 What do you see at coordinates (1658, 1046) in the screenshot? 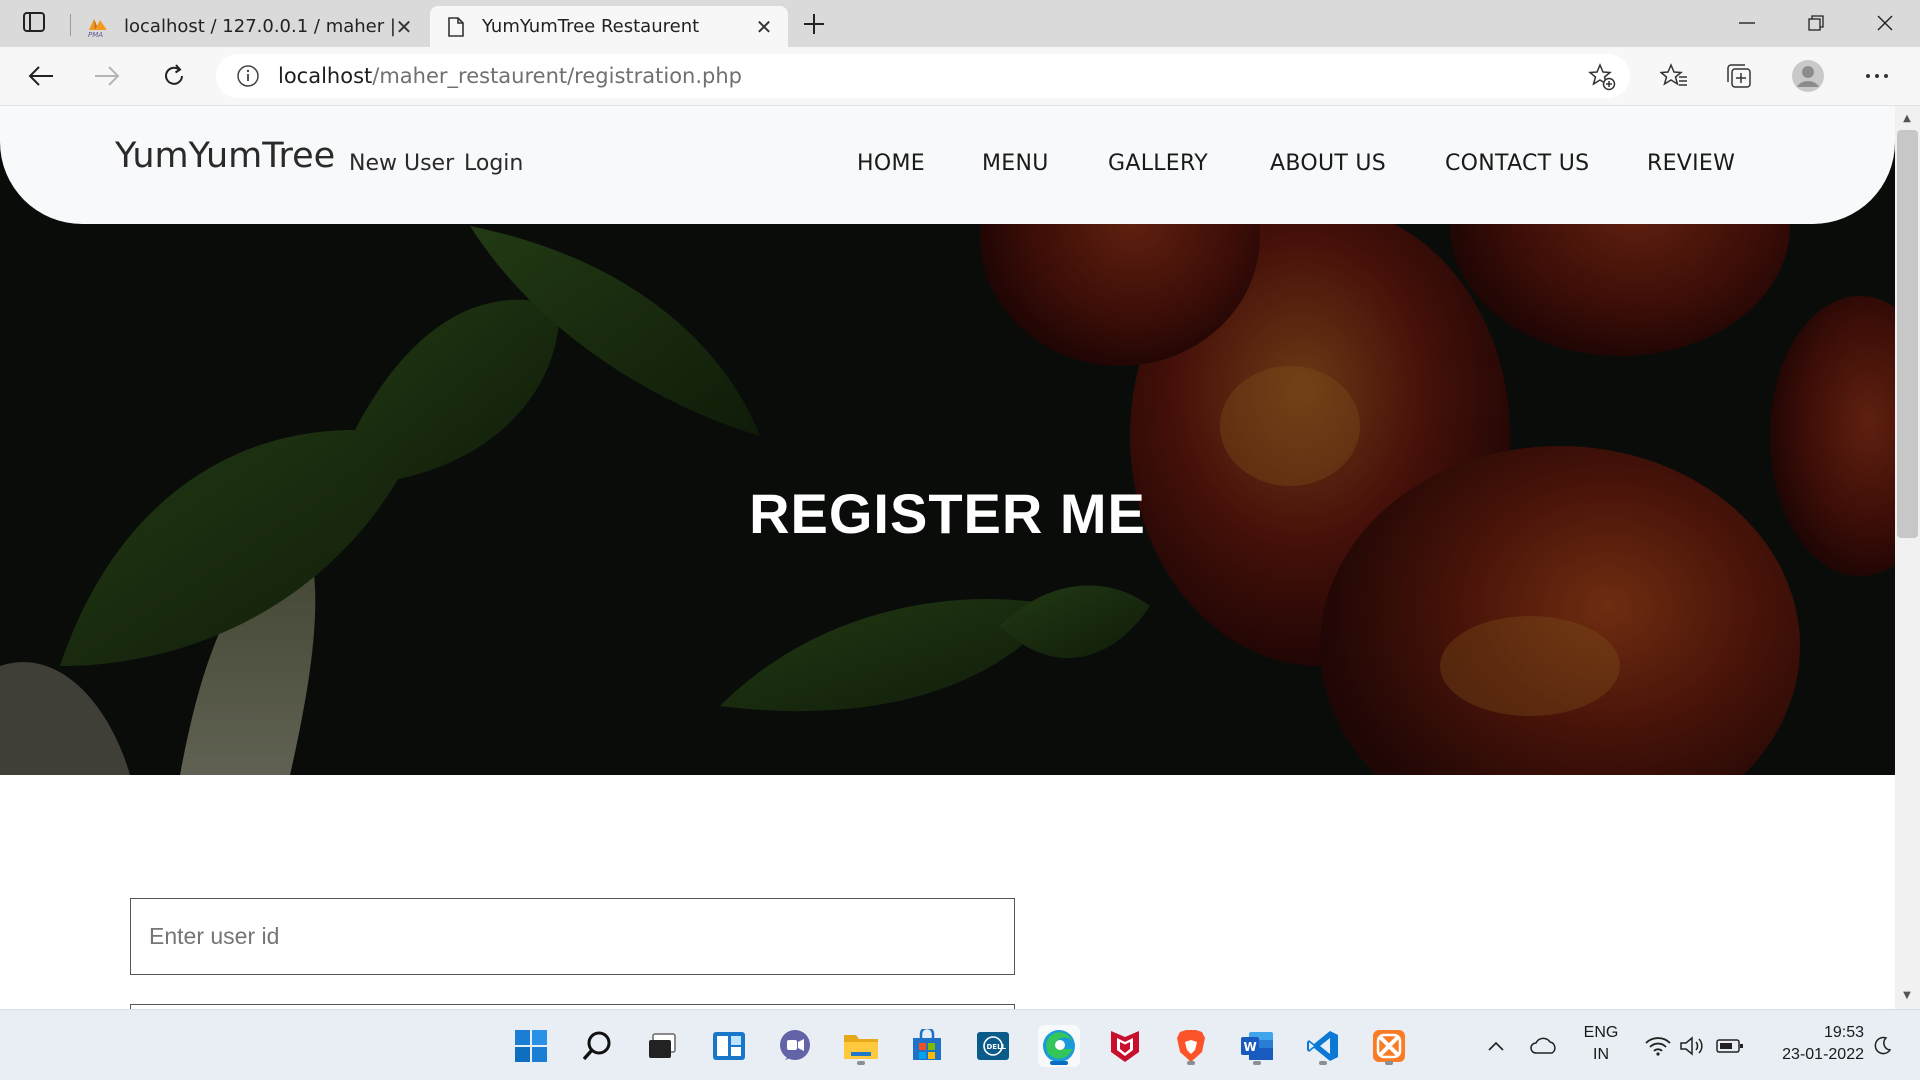
I see `wifi-icon` at bounding box center [1658, 1046].